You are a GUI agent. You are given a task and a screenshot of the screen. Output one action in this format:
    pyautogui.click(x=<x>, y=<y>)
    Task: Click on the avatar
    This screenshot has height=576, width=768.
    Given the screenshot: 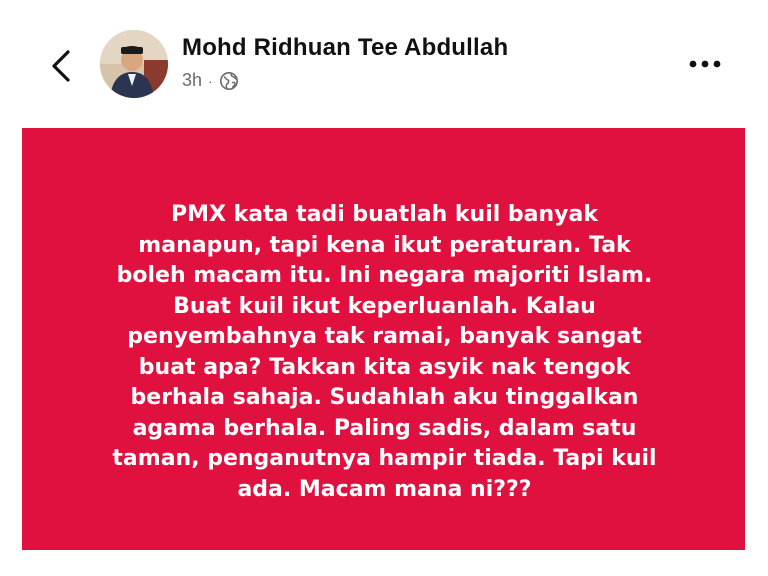 What is the action you would take?
    pyautogui.click(x=134, y=64)
    